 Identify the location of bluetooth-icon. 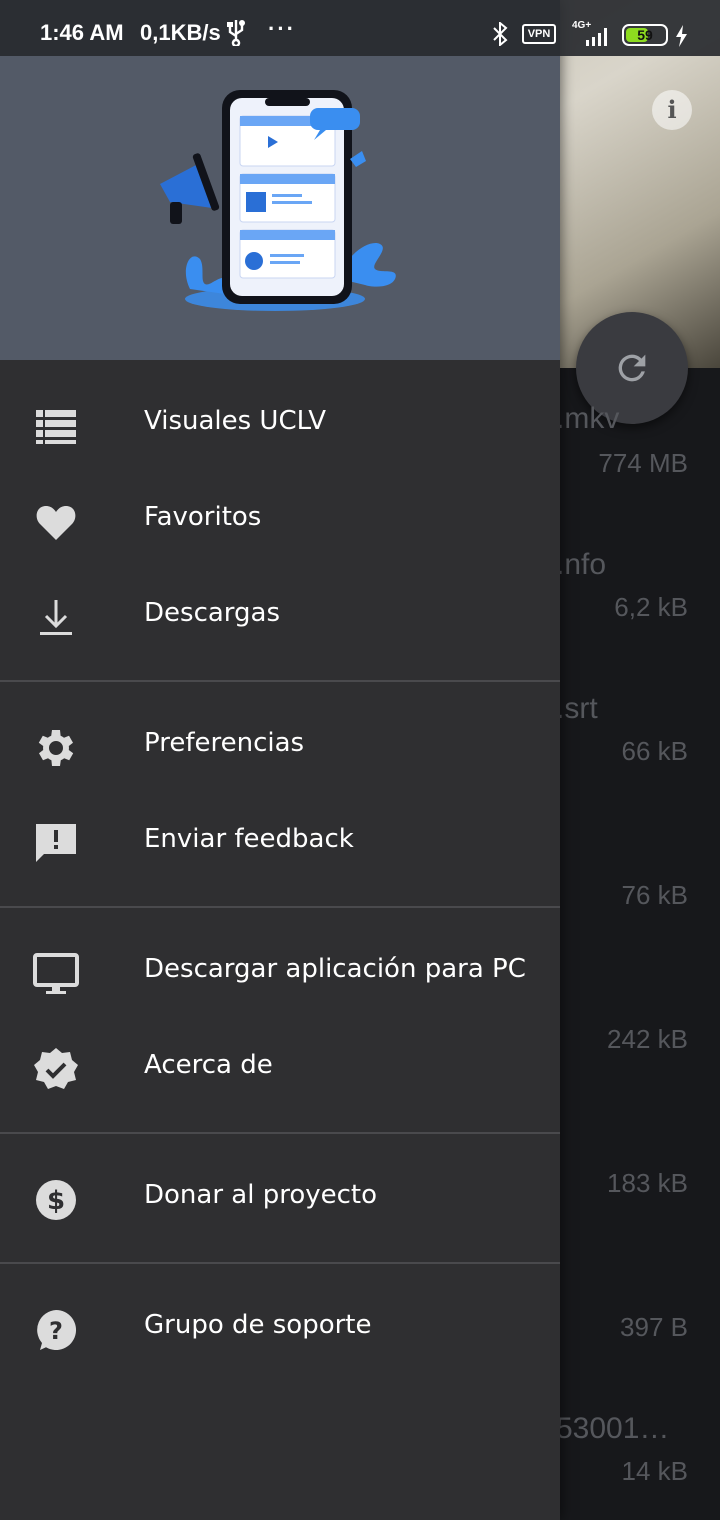
(500, 34).